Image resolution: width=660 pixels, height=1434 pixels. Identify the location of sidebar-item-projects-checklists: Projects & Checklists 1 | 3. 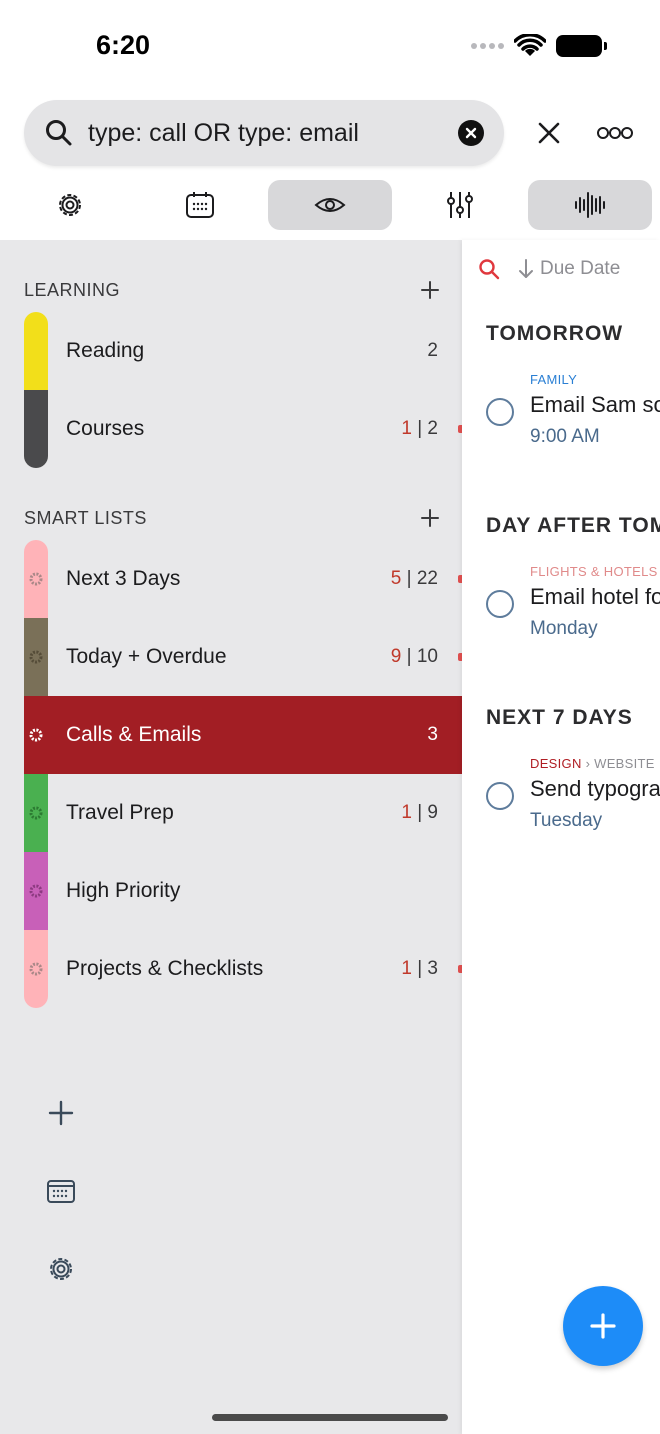
(243, 969).